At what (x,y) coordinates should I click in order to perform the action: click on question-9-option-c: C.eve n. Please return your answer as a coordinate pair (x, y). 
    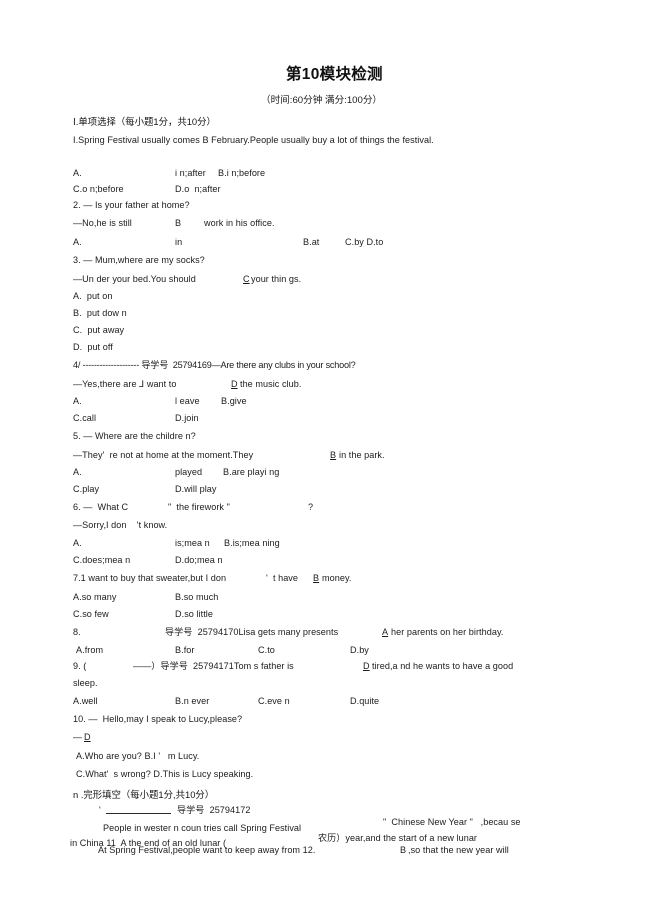
    Looking at the image, I should click on (274, 701).